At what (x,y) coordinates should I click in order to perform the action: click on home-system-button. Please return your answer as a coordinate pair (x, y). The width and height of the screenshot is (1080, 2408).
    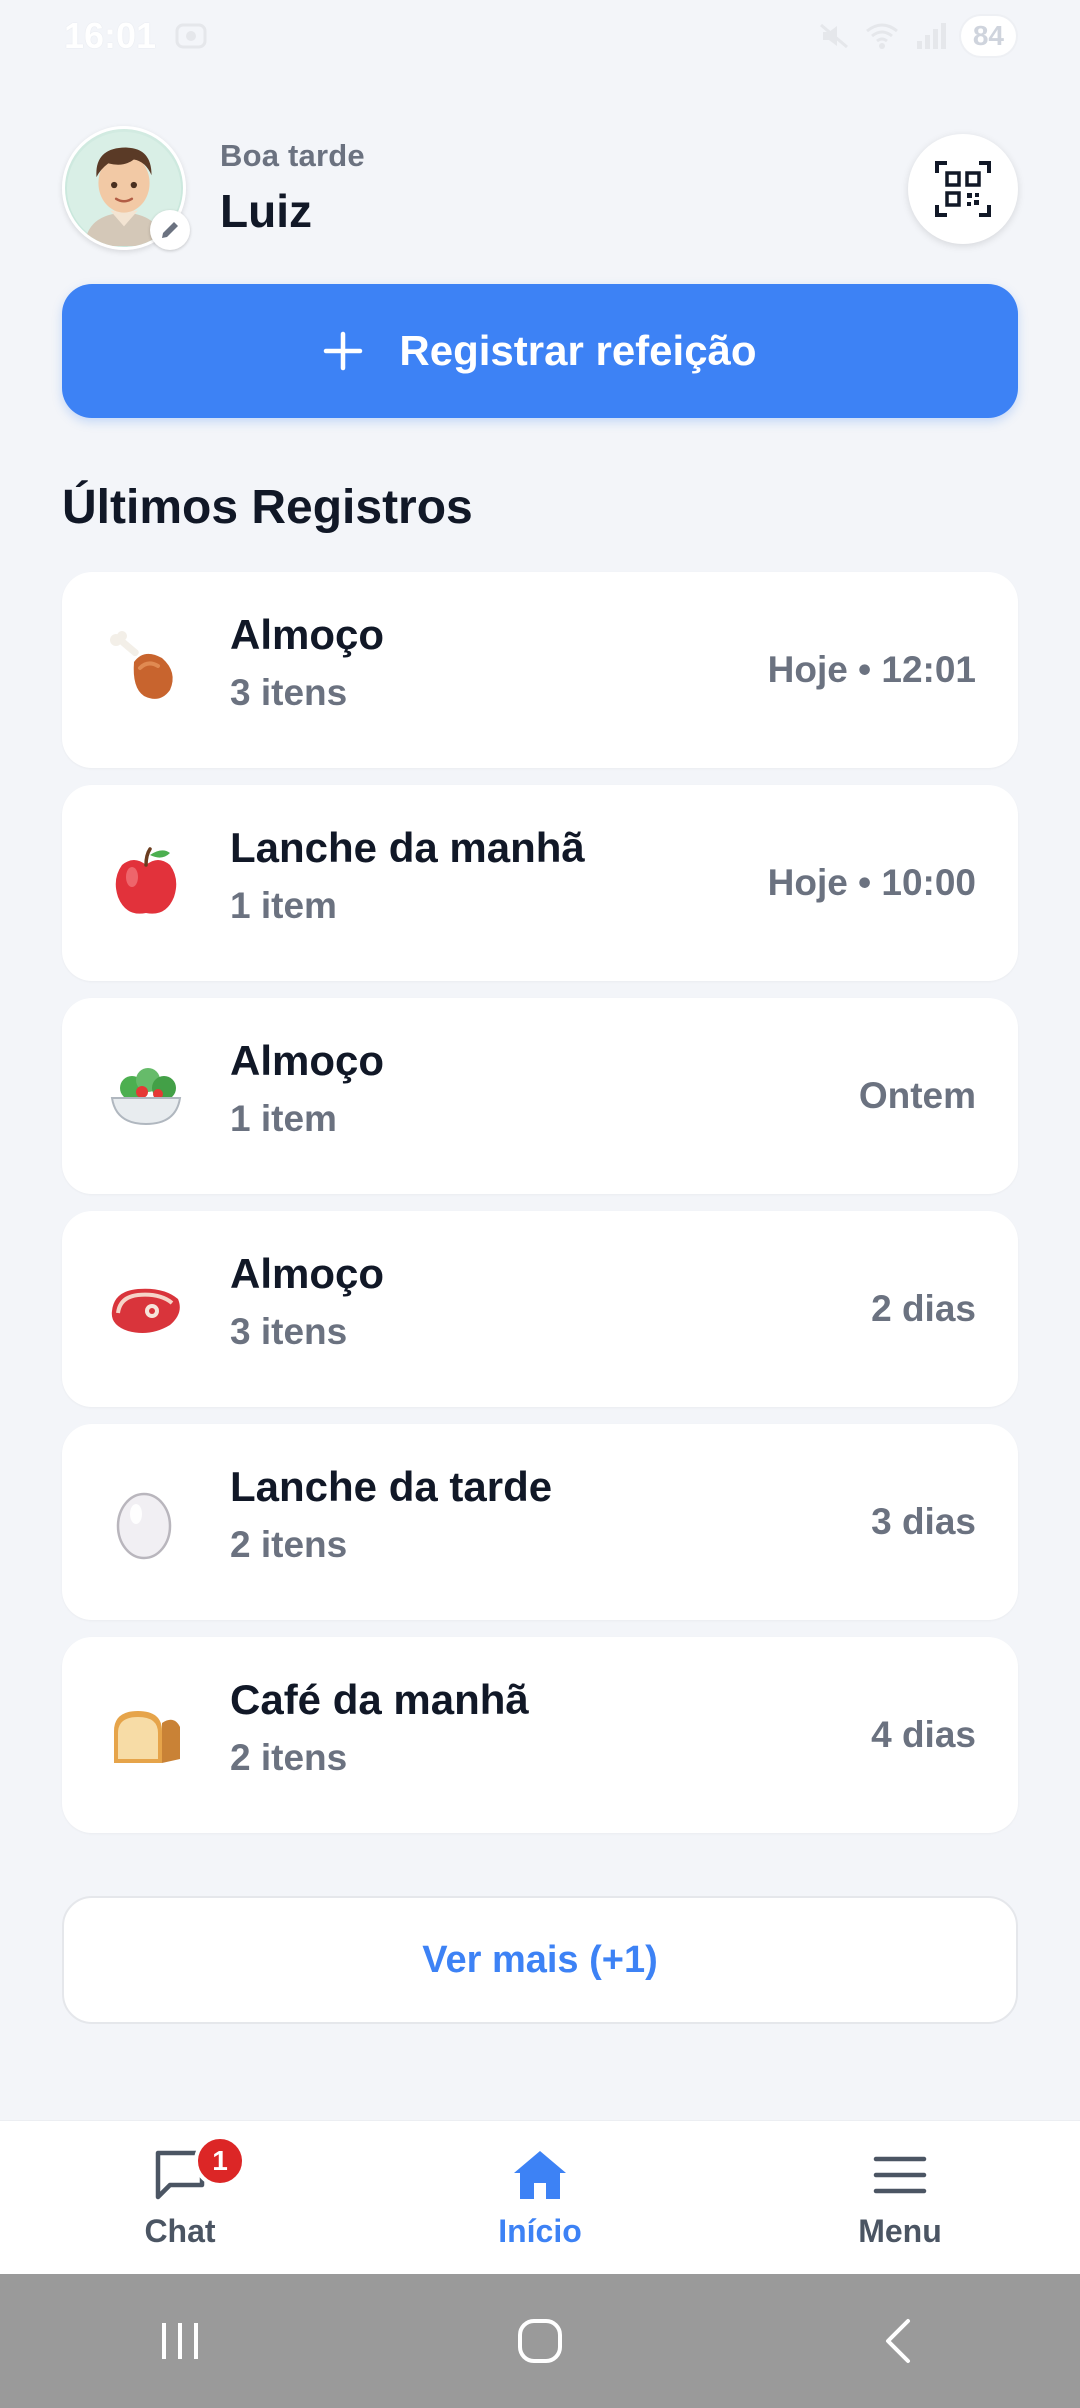
    Looking at the image, I should click on (540, 2341).